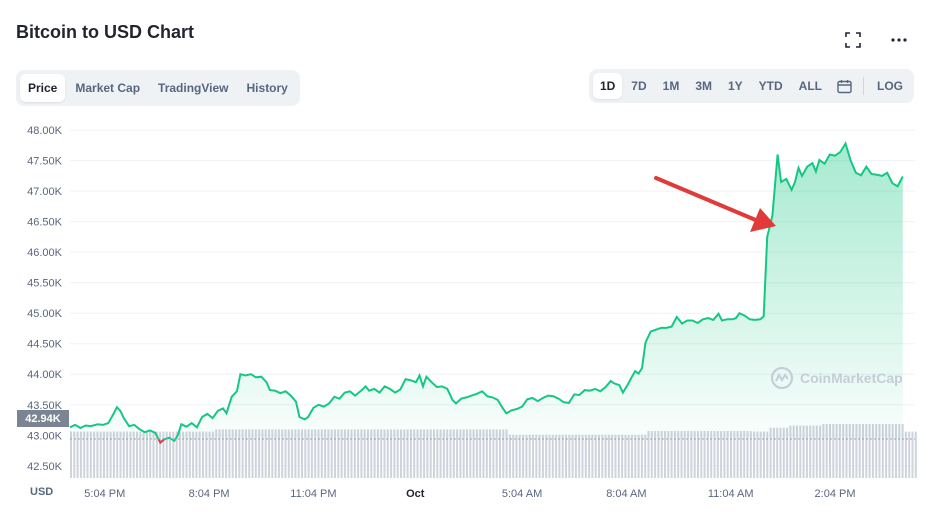 This screenshot has width=930, height=515. Describe the element at coordinates (45, 162) in the screenshot. I see `y-tick-label: 47.50K` at that location.